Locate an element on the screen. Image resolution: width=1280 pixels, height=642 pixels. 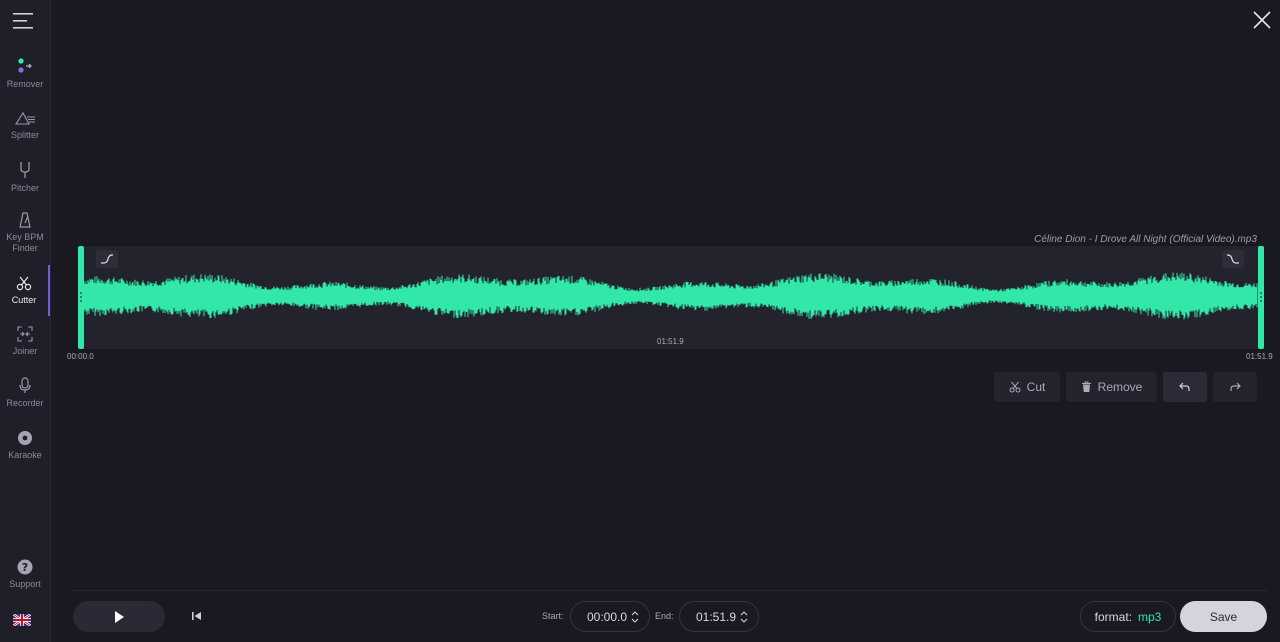
fade-out-button is located at coordinates (1233, 259).